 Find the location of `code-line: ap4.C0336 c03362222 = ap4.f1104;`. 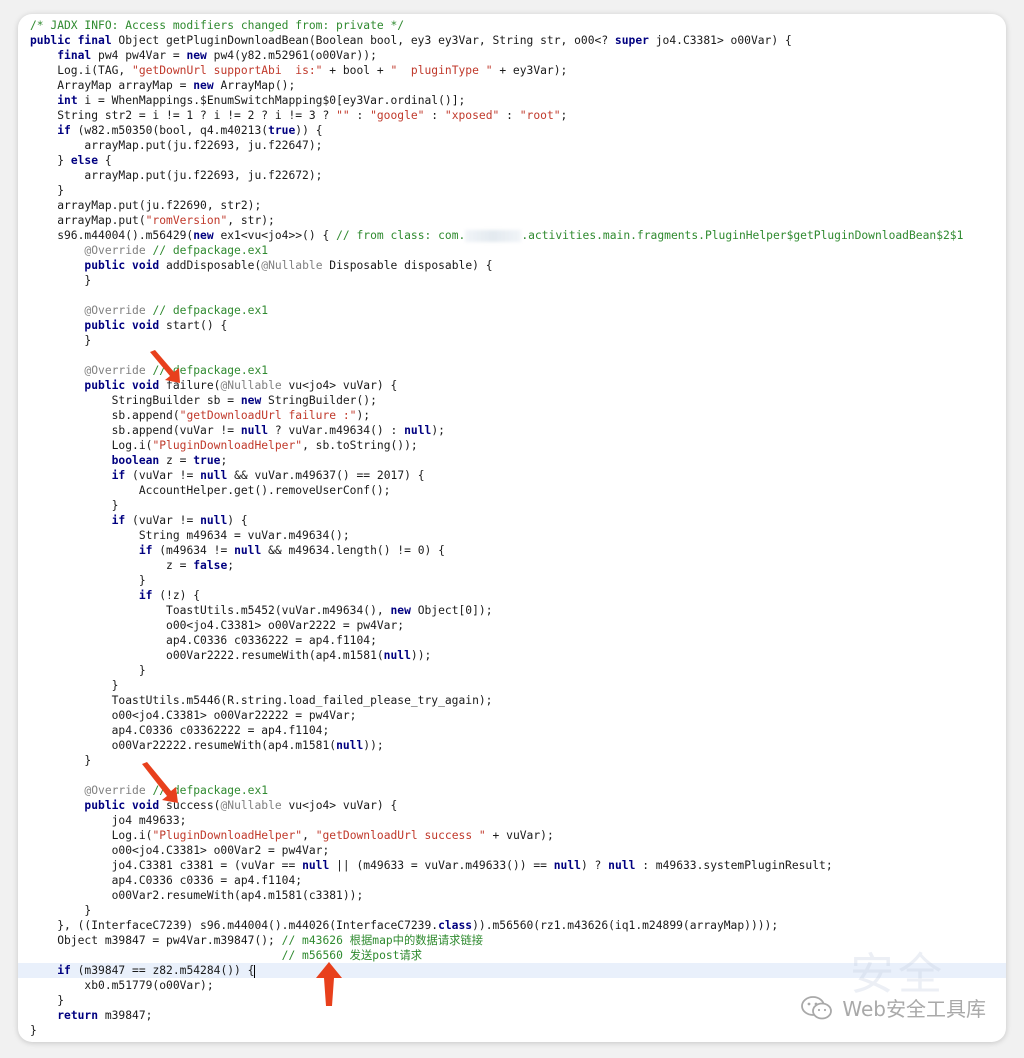

code-line: ap4.C0336 c03362222 = ap4.f1104; is located at coordinates (518, 730).